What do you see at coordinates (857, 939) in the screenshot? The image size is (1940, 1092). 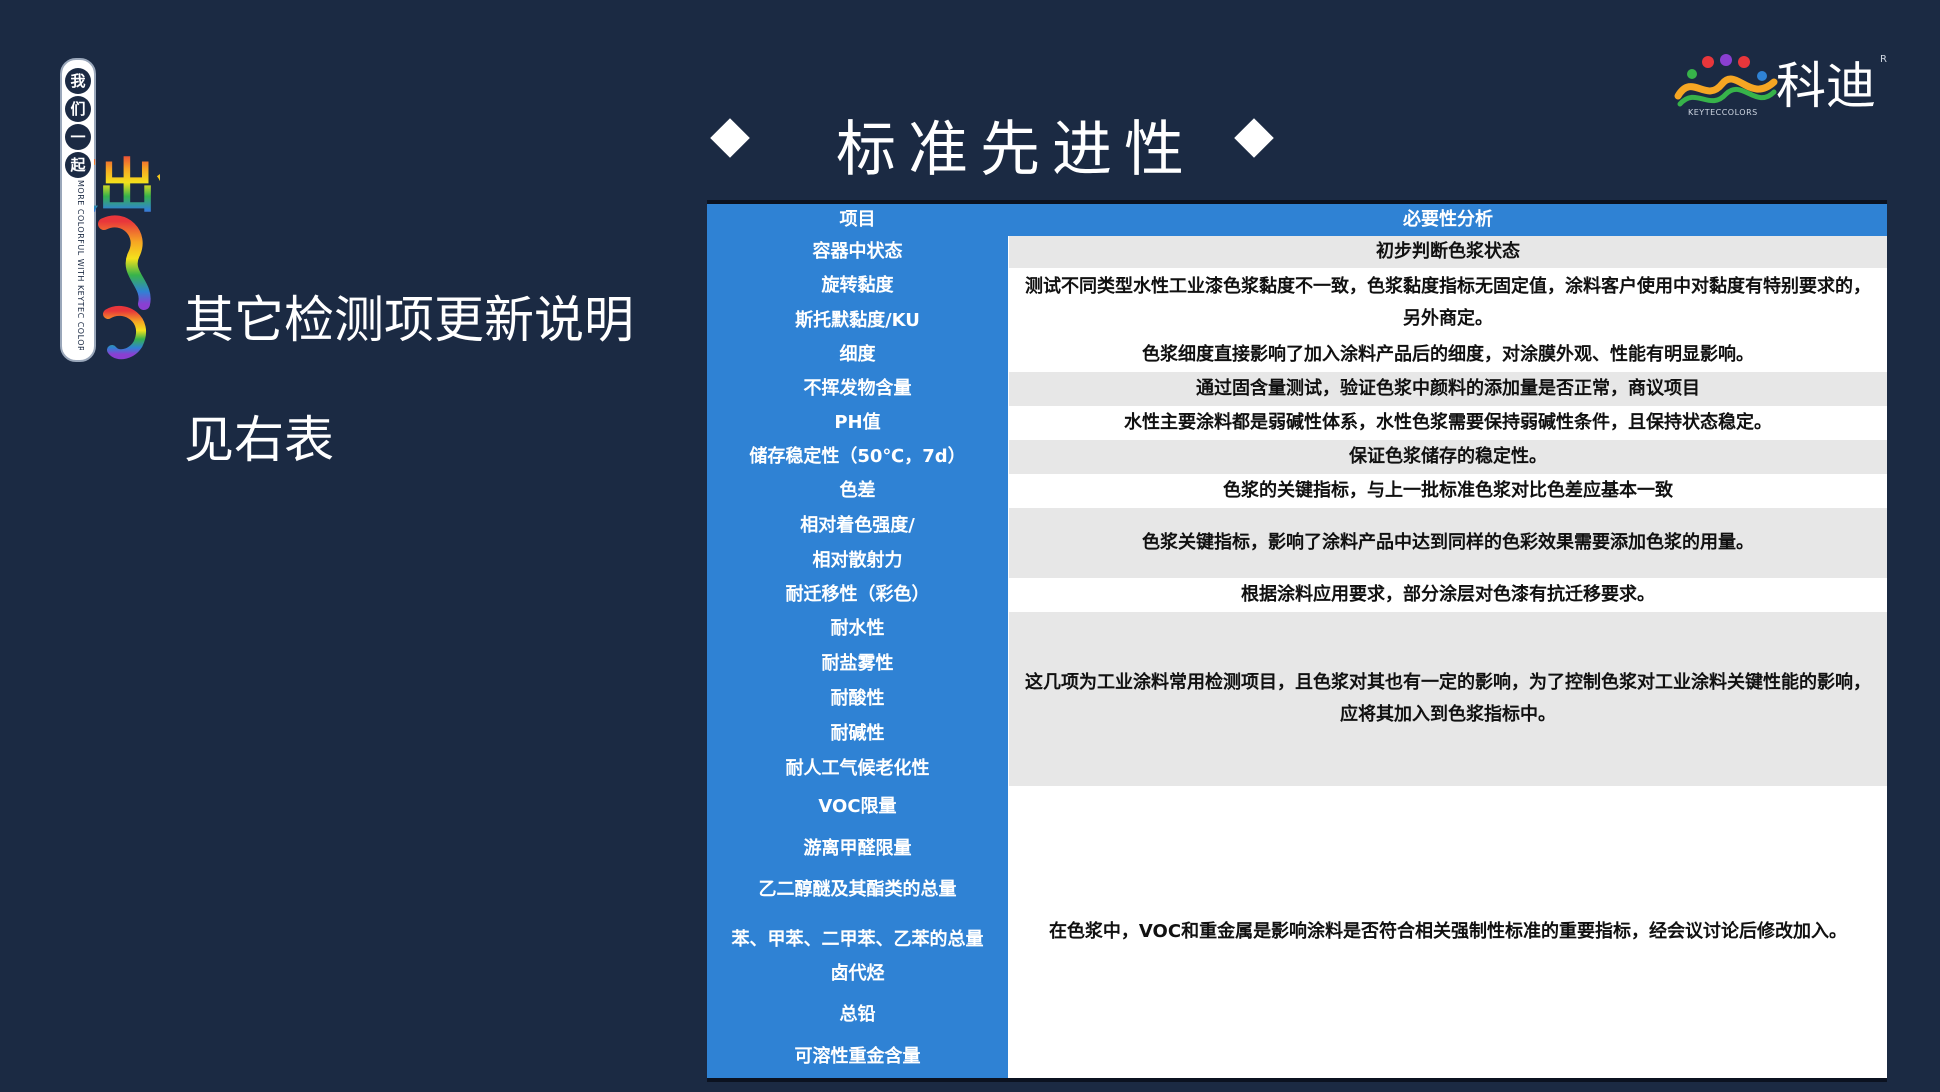 I see `item-label: 苯、甲苯、二甲苯、乙苯的总量` at bounding box center [857, 939].